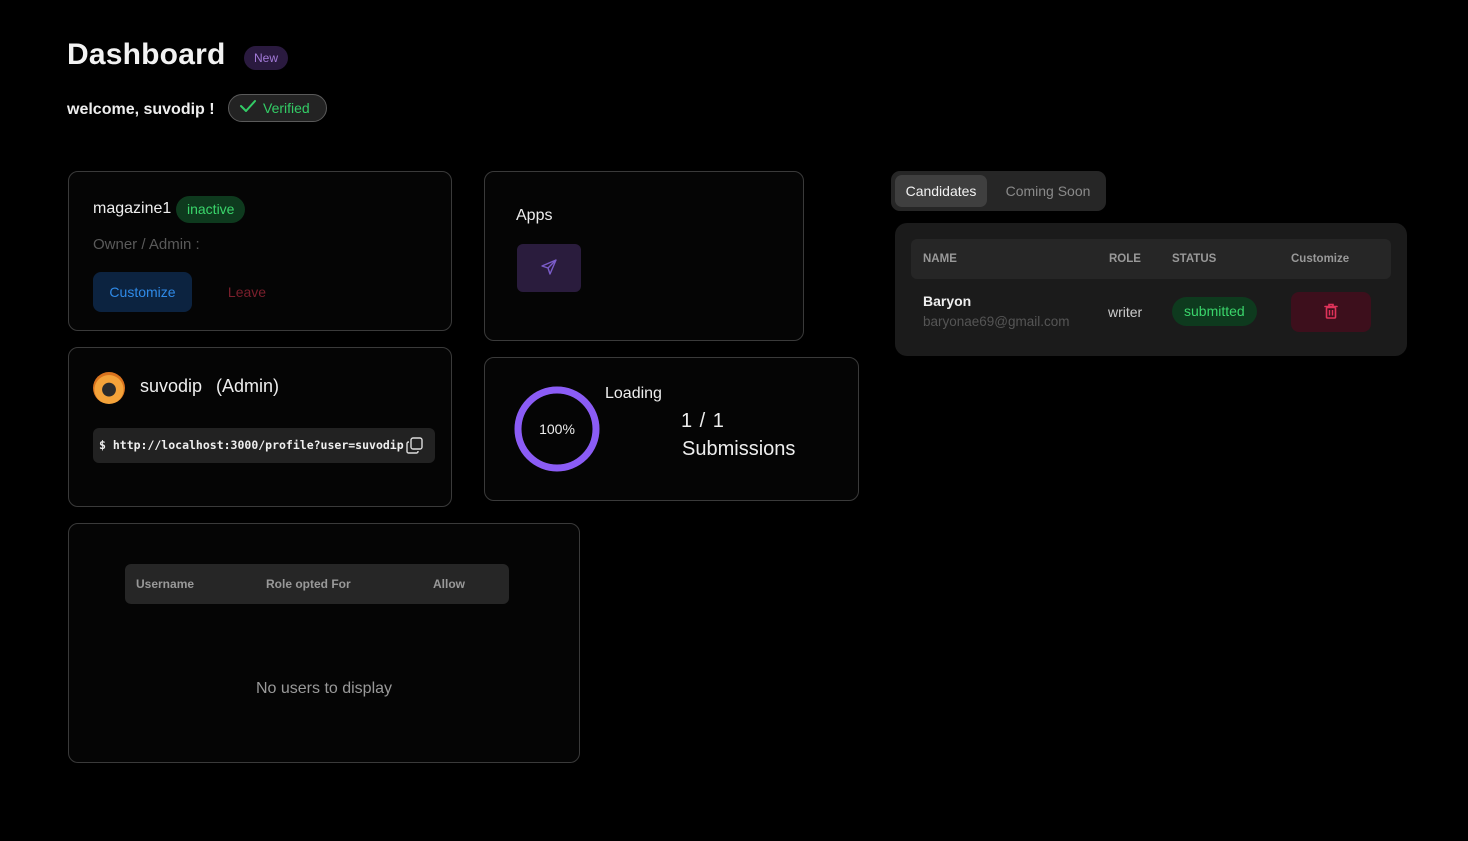 The height and width of the screenshot is (841, 1468). I want to click on apps-card: Apps, so click(644, 256).